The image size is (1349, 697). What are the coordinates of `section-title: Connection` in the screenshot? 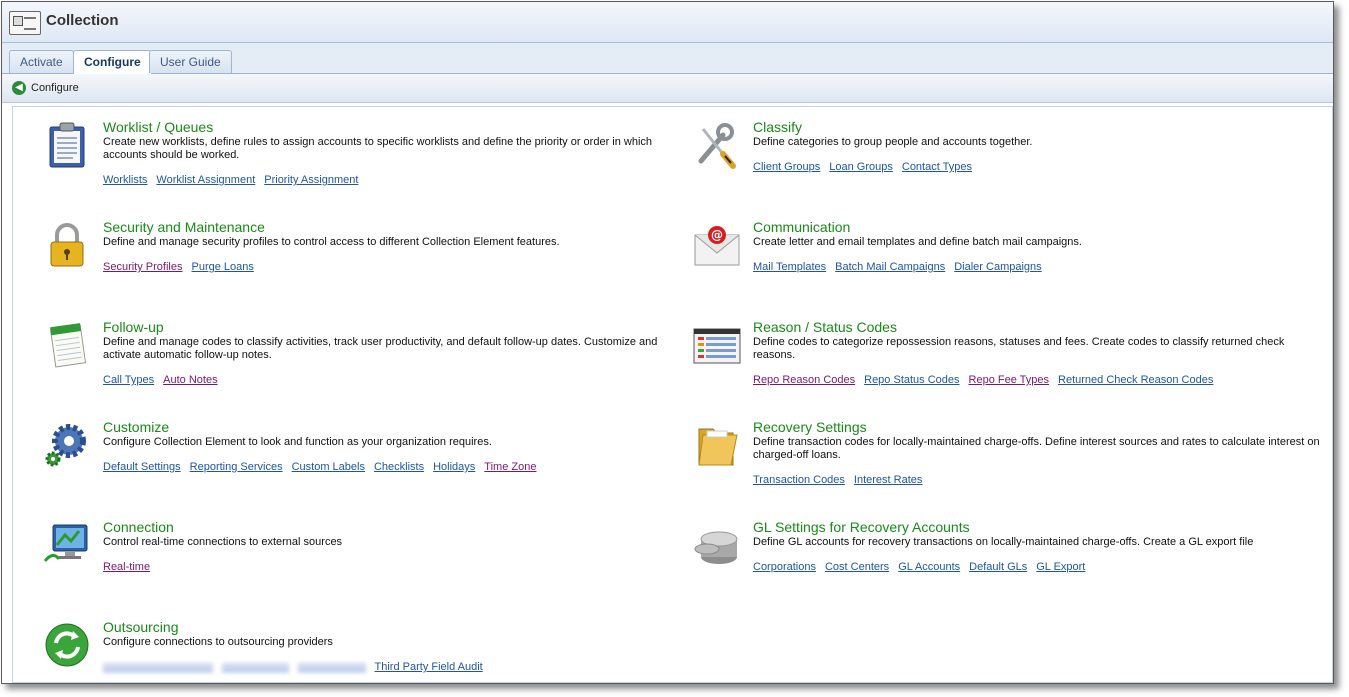 It's located at (138, 527).